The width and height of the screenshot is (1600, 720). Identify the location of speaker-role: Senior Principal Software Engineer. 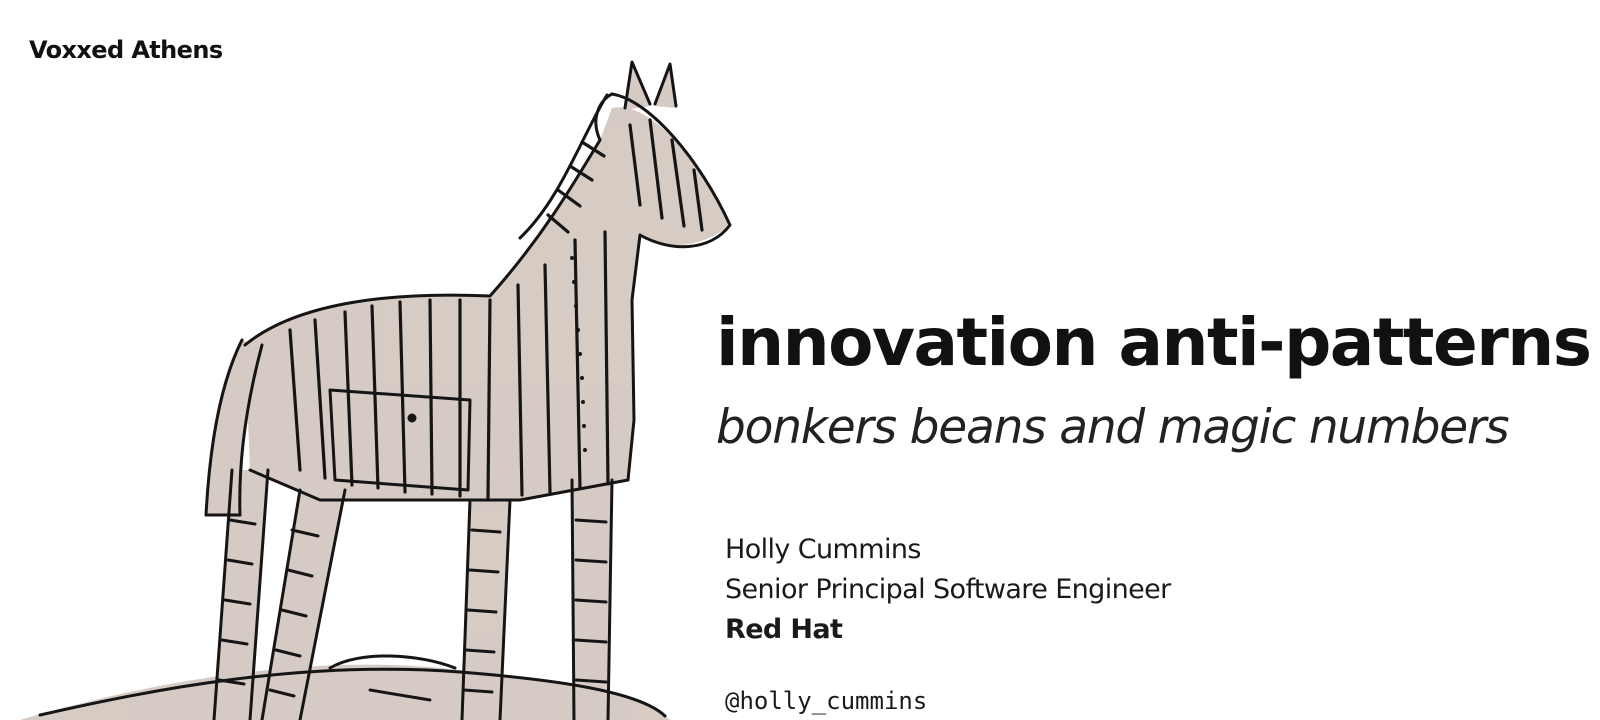
(948, 589).